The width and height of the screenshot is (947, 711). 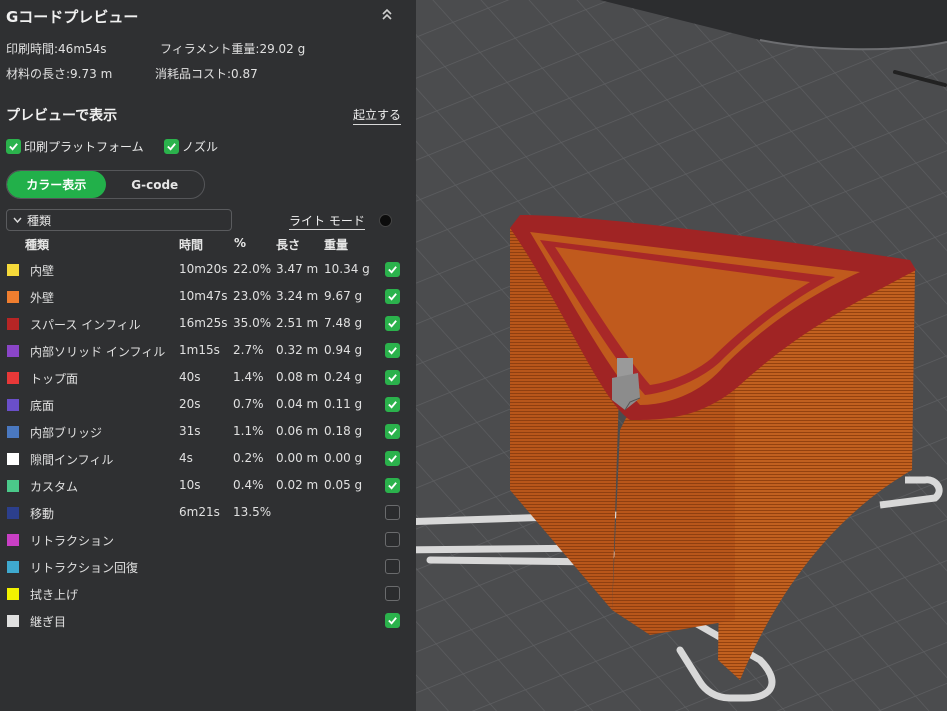 What do you see at coordinates (208, 377) in the screenshot?
I see `list-item: トップ面 40s 1.4% 0.08 m 0.24 g` at bounding box center [208, 377].